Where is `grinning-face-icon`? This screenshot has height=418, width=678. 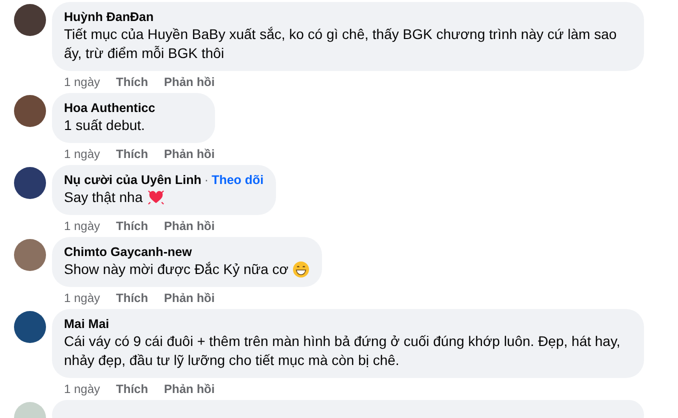 grinning-face-icon is located at coordinates (301, 269).